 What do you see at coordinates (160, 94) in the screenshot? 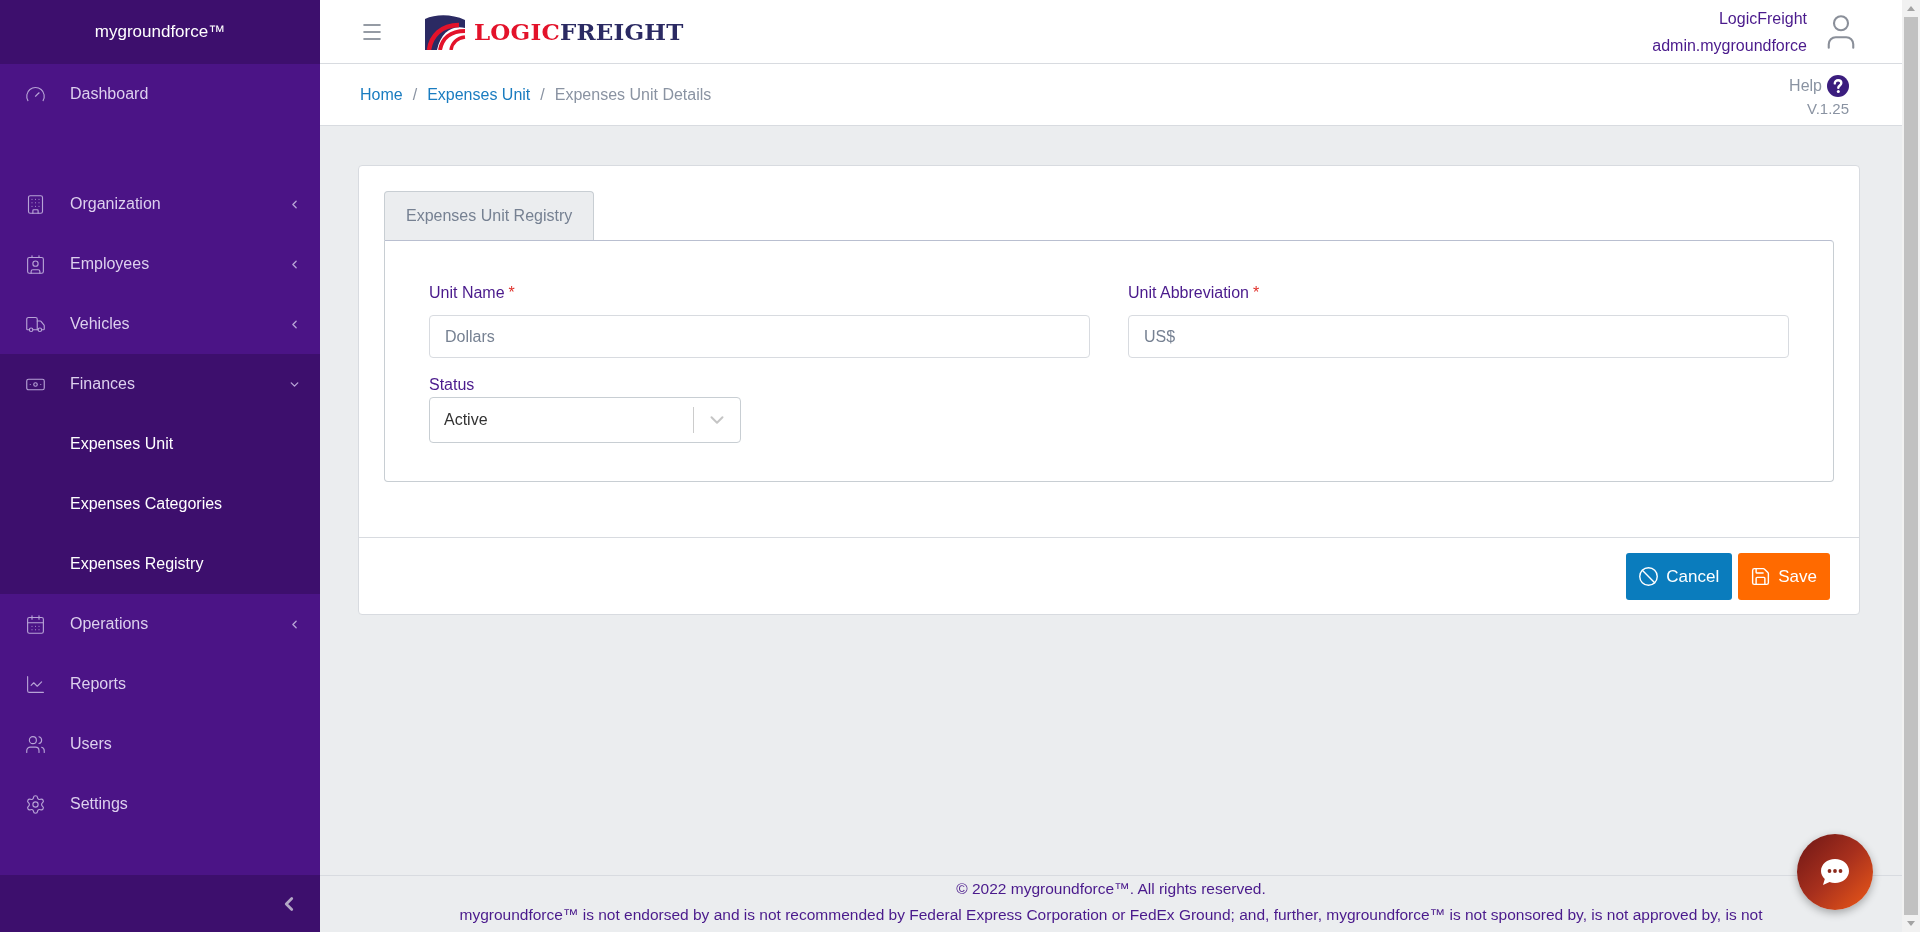
I see `sidebar-item: Dashboard` at bounding box center [160, 94].